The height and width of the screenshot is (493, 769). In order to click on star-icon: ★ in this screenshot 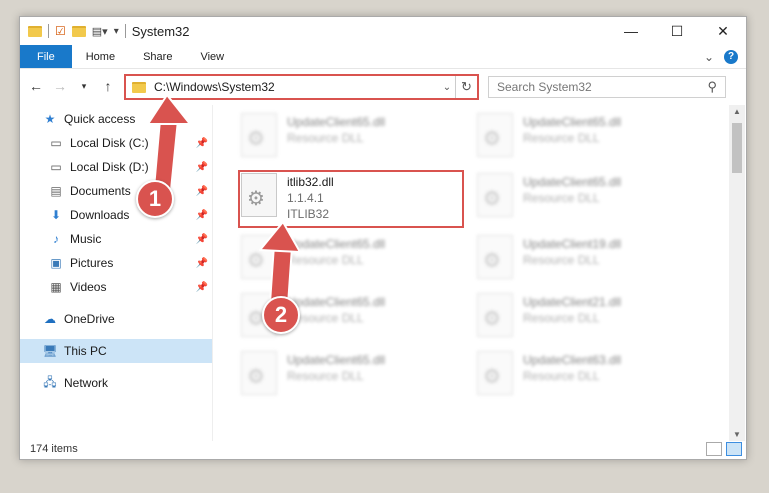, I will do `click(50, 119)`.